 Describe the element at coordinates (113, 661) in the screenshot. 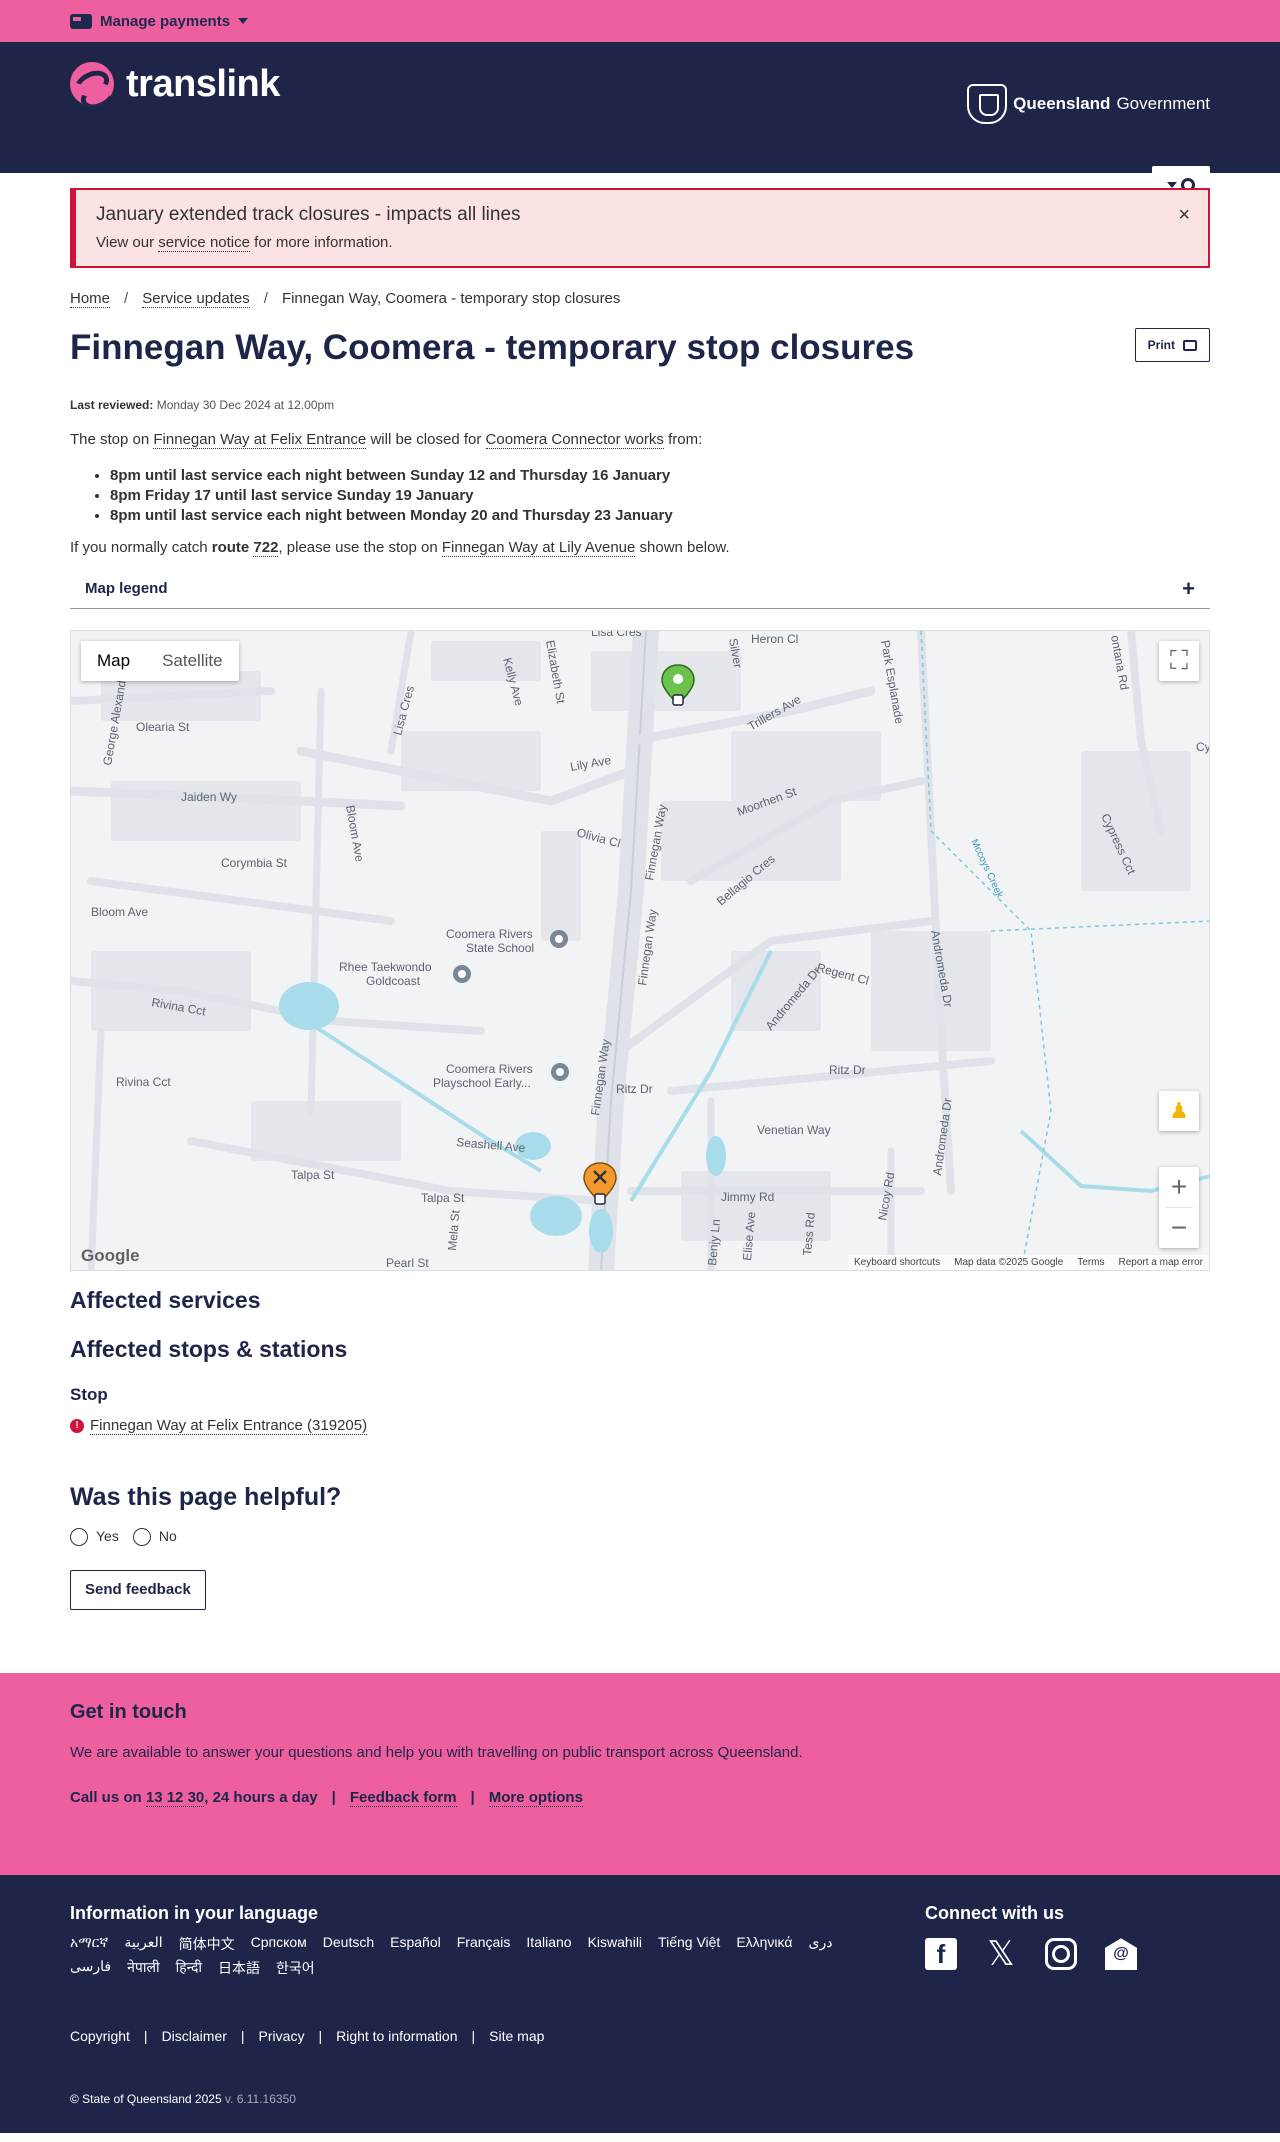

I see `map-tab-map: Map` at that location.